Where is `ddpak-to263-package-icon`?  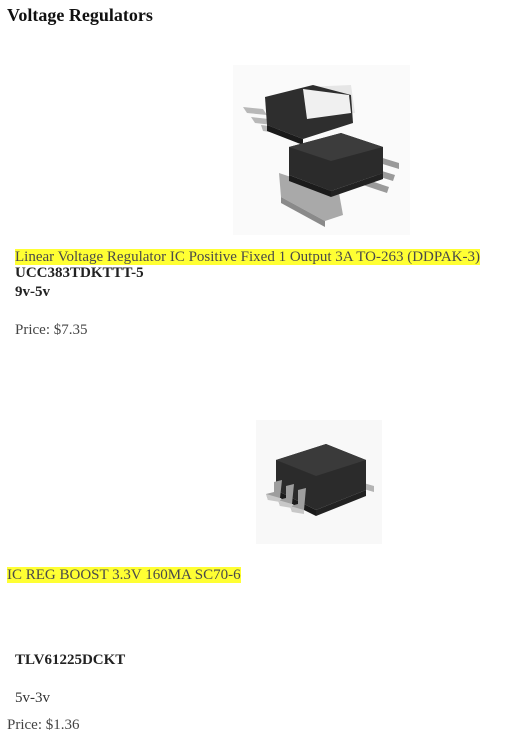 ddpak-to263-package-icon is located at coordinates (321, 150).